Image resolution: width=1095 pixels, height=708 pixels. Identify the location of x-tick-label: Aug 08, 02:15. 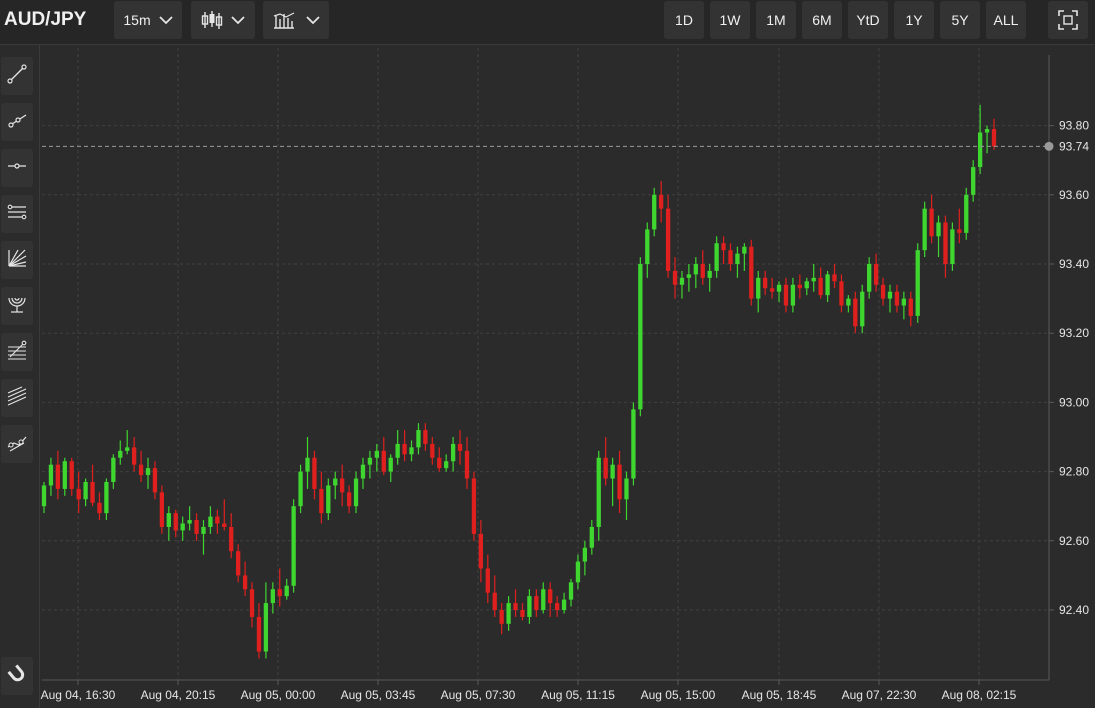
(979, 695).